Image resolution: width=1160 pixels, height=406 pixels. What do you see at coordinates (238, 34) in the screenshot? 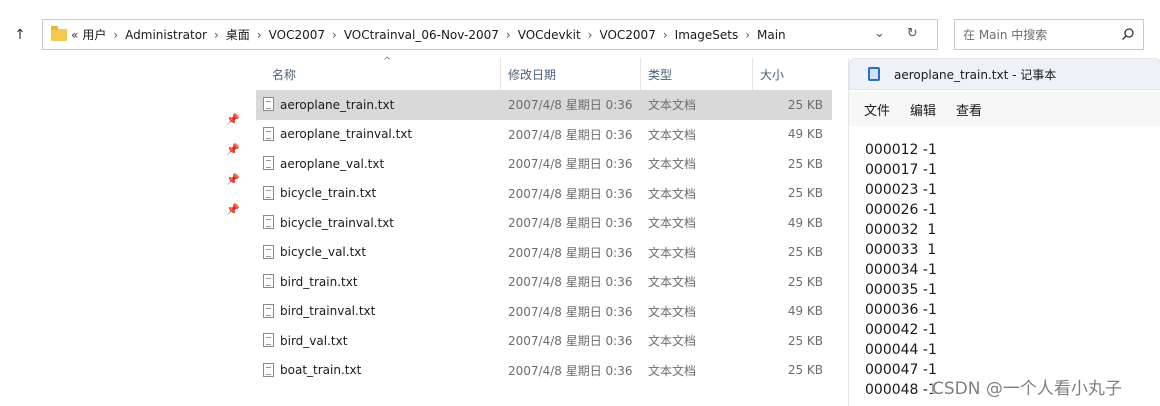
I see `breadcrumb-item: 桌面` at bounding box center [238, 34].